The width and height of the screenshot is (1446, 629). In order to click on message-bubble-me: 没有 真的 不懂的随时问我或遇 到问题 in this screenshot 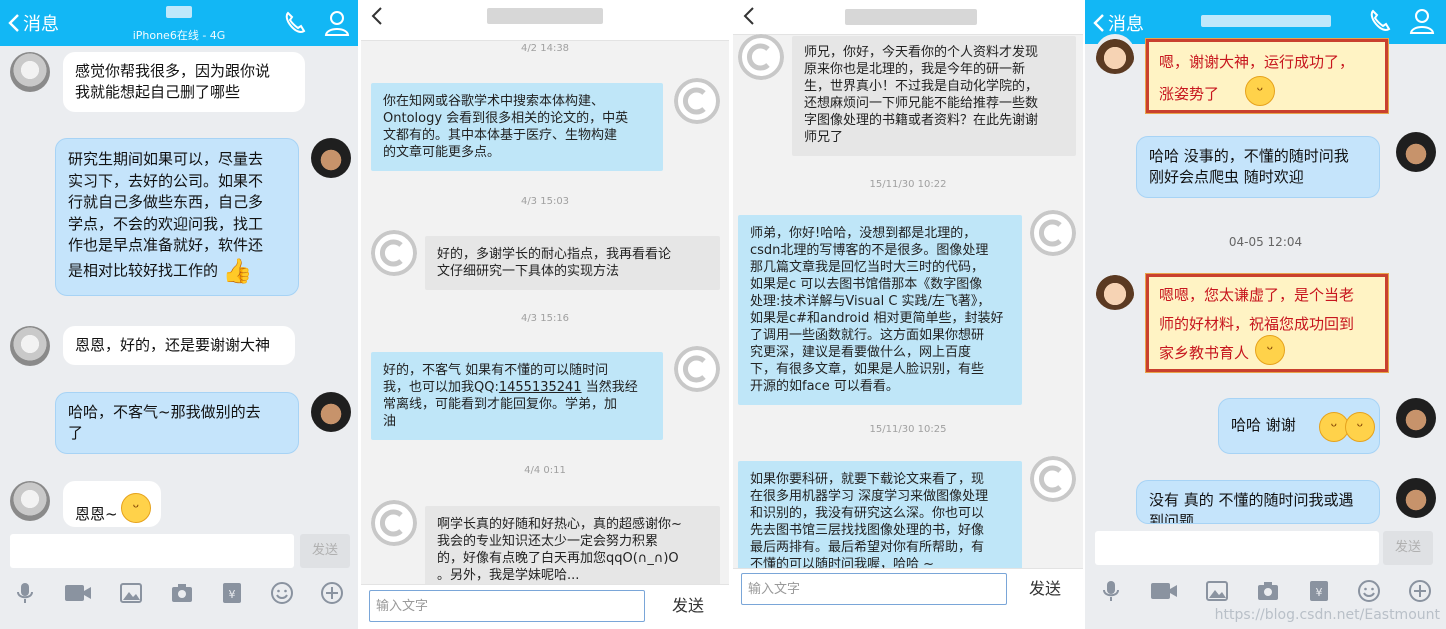, I will do `click(1258, 502)`.